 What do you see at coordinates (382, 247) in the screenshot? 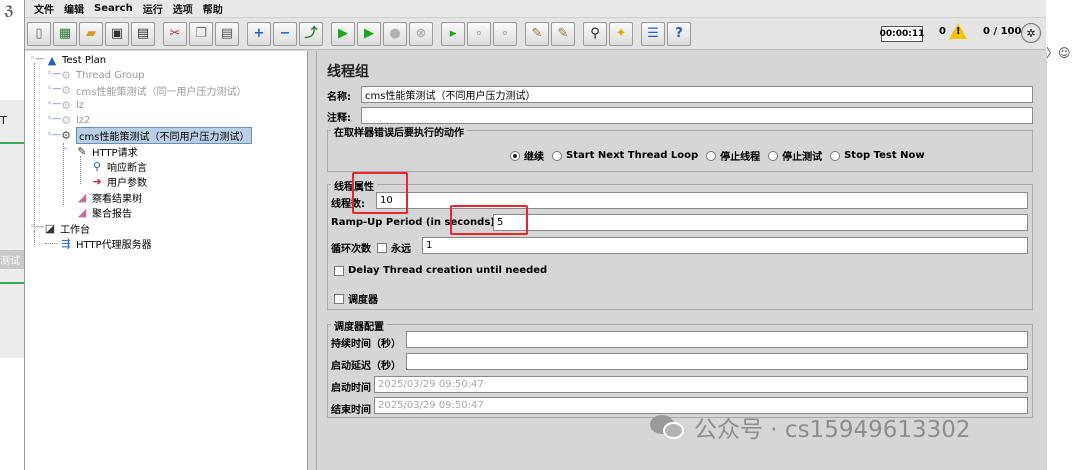
I see `checkbox-icon` at bounding box center [382, 247].